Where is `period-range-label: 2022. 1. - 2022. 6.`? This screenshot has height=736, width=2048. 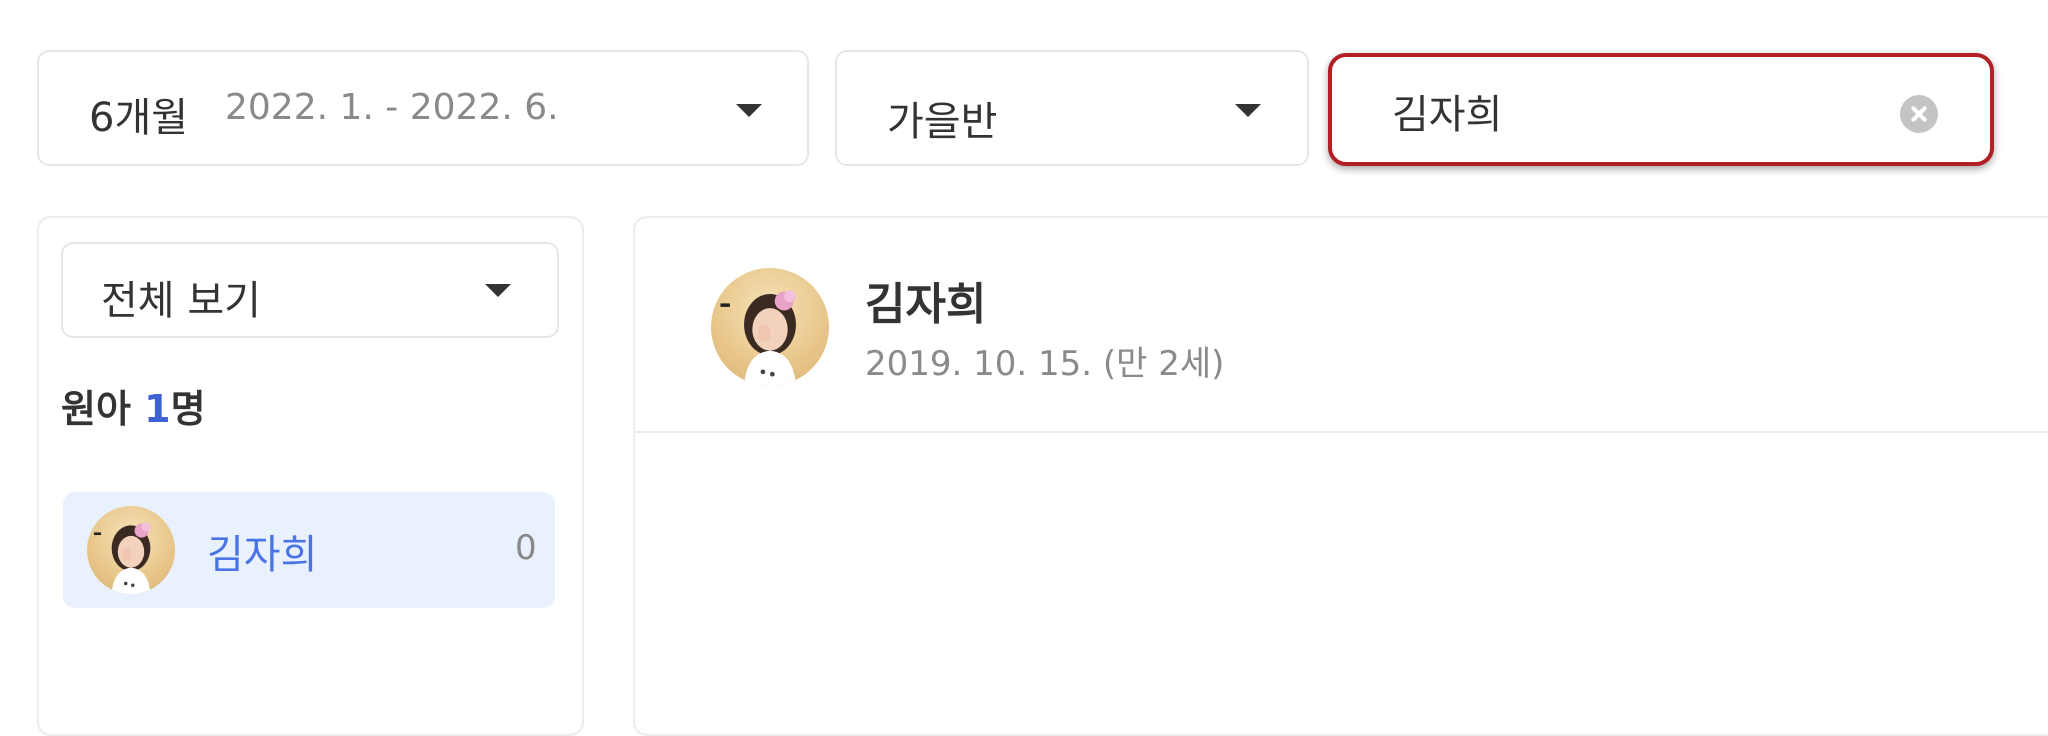
period-range-label: 2022. 1. - 2022. 6. is located at coordinates (392, 107).